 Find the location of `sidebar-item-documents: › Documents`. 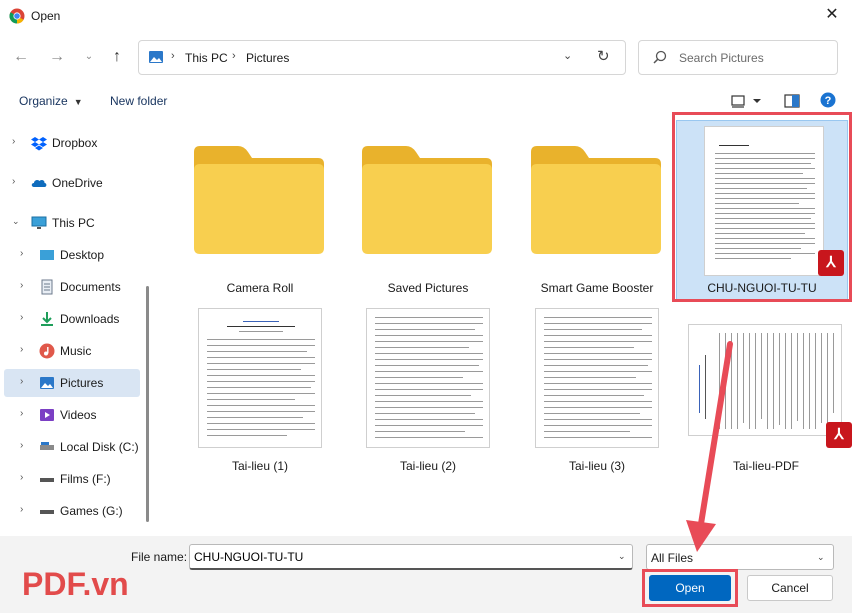

sidebar-item-documents: › Documents is located at coordinates (72, 287).